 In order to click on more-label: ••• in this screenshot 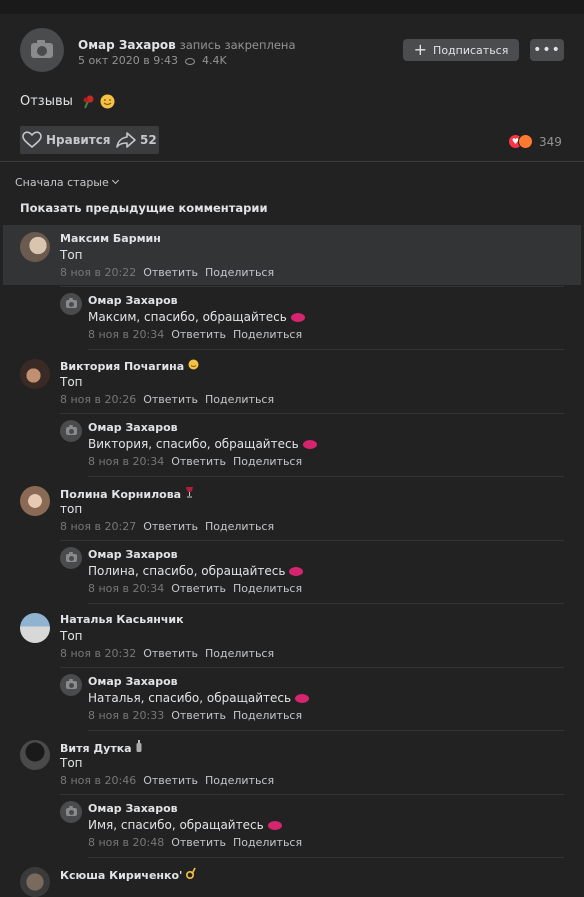, I will do `click(547, 50)`.